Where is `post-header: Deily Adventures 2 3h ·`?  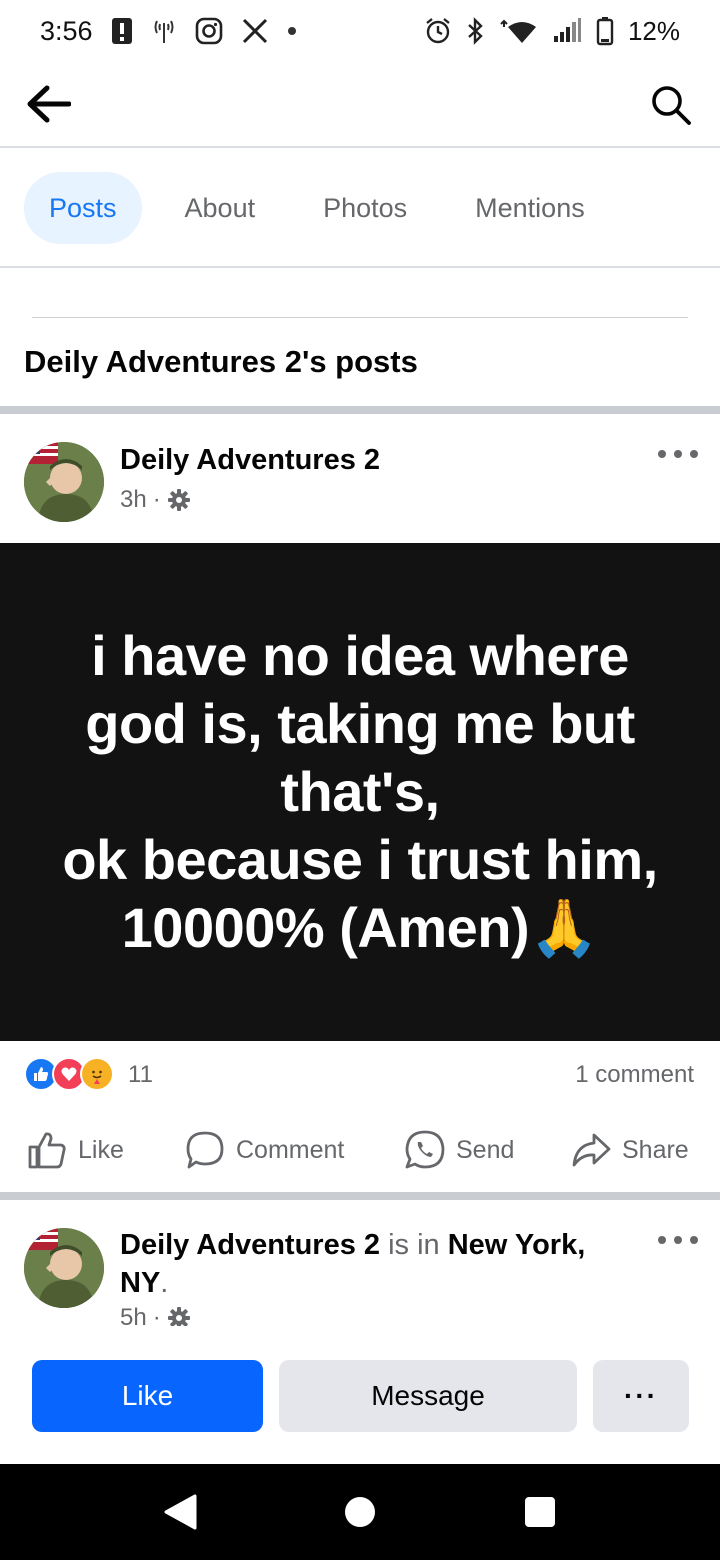
post-header: Deily Adventures 2 3h · is located at coordinates (360, 479).